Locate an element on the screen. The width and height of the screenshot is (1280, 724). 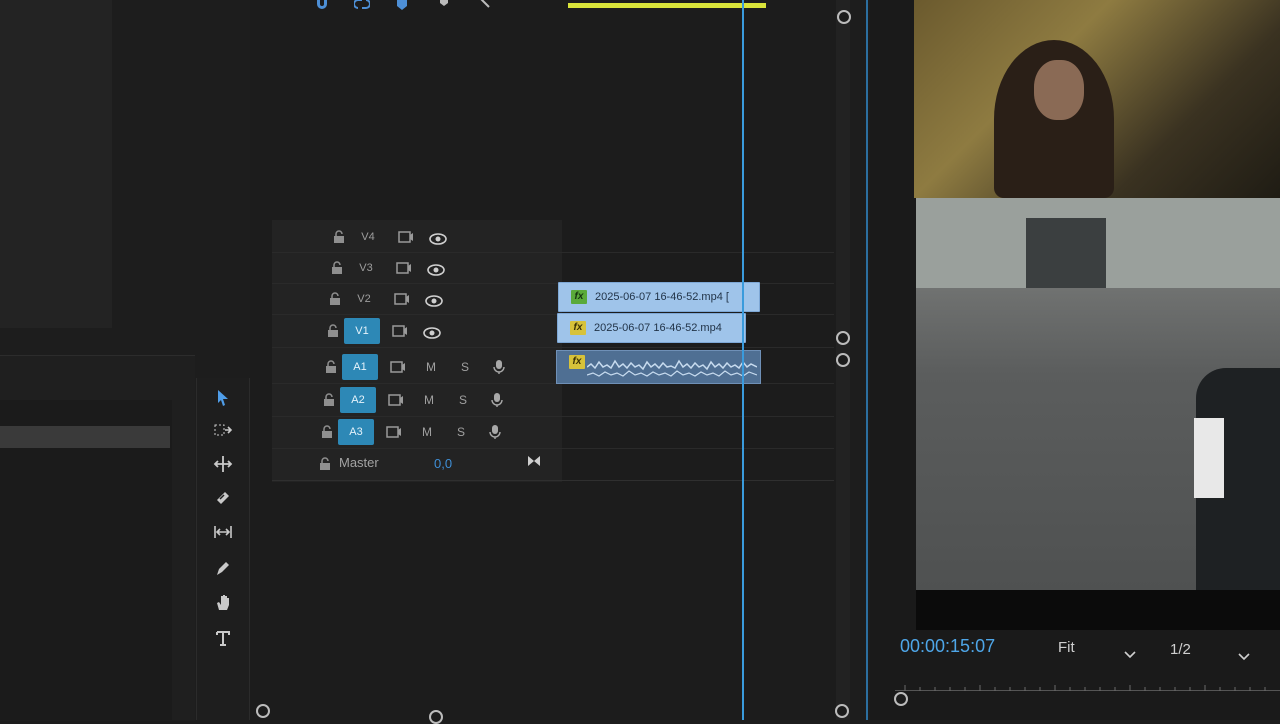
webcam-face is located at coordinates (1059, 90).